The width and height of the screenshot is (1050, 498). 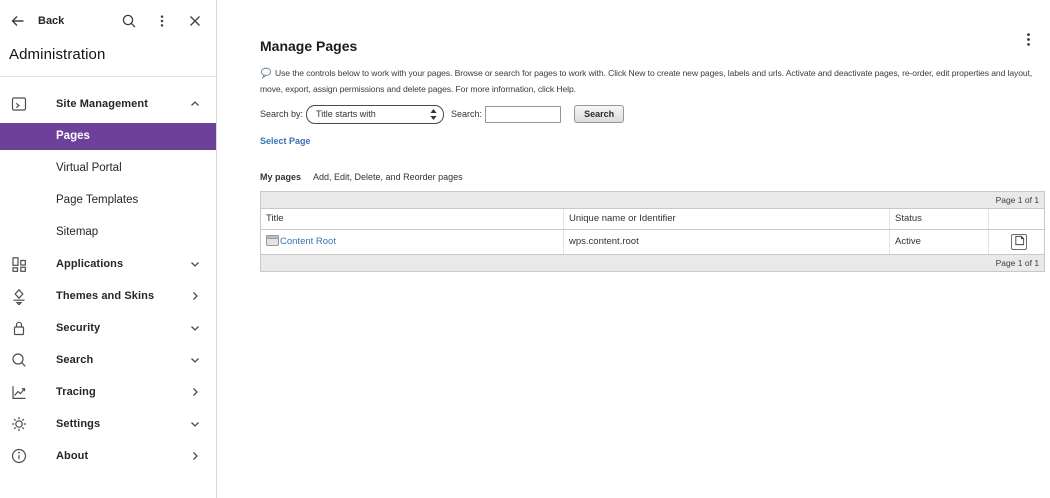 I want to click on table-row: Content Root wps.content.root Active, so click(x=652, y=241).